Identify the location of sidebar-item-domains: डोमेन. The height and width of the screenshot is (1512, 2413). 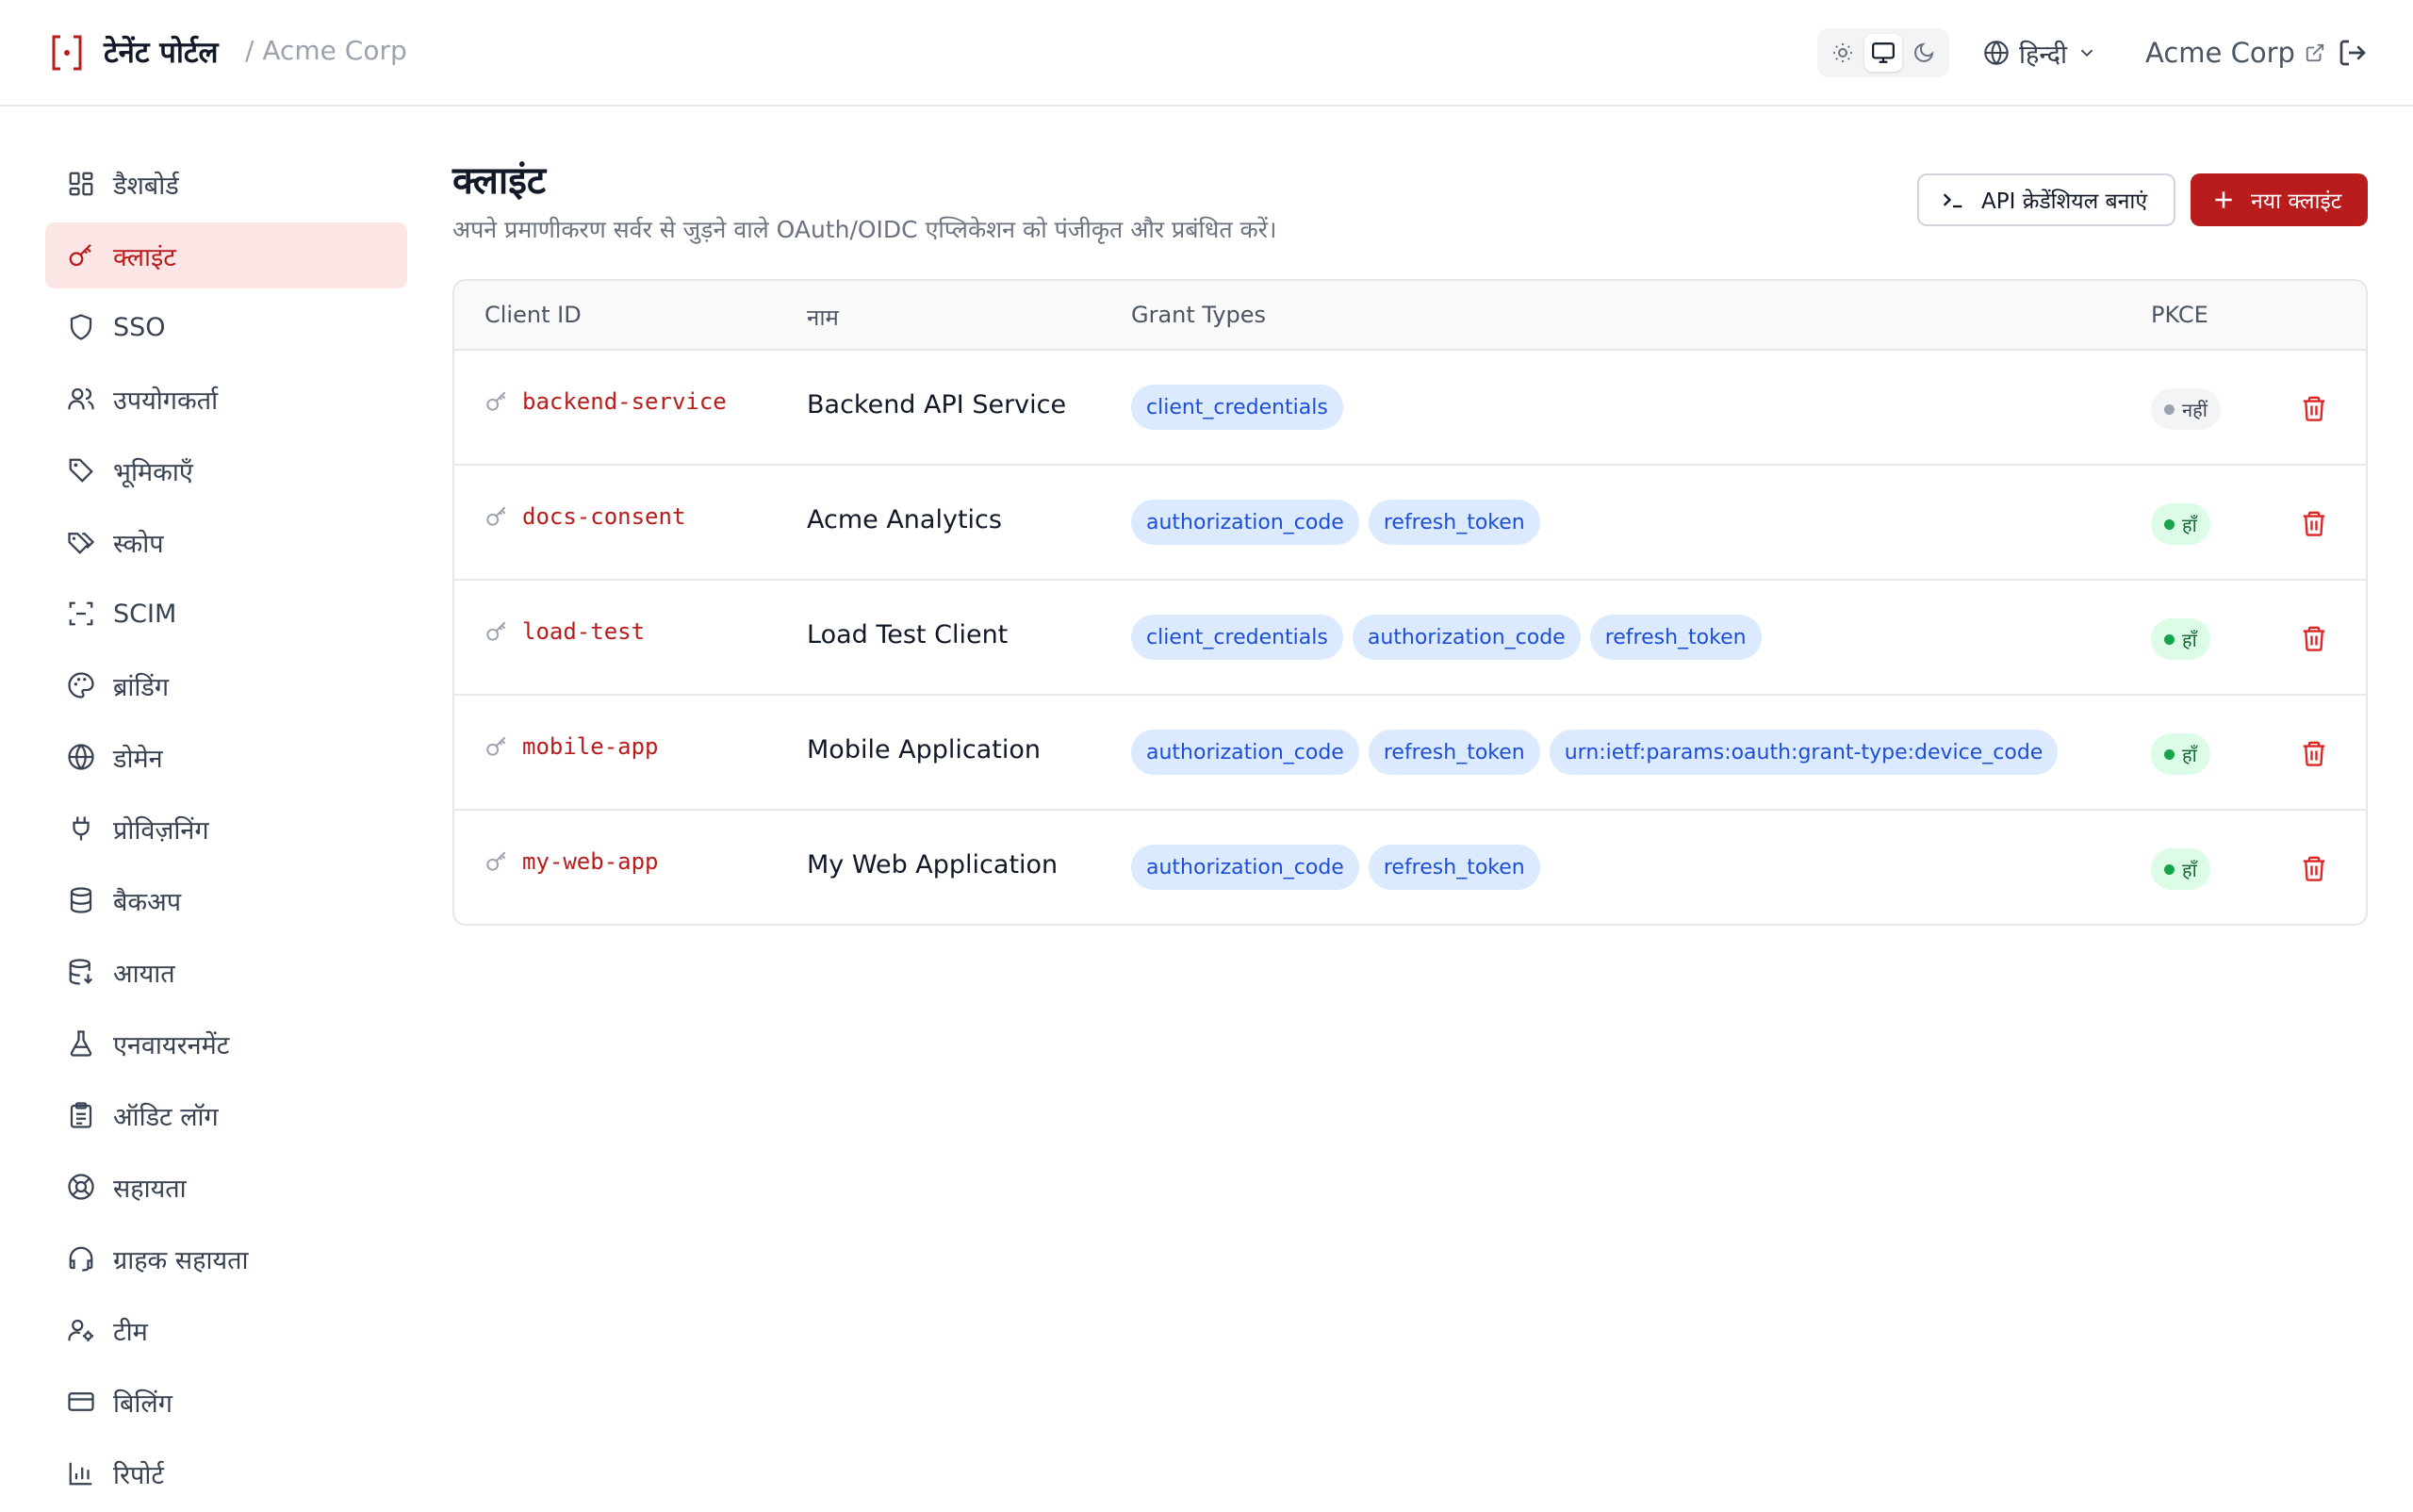
(226, 757).